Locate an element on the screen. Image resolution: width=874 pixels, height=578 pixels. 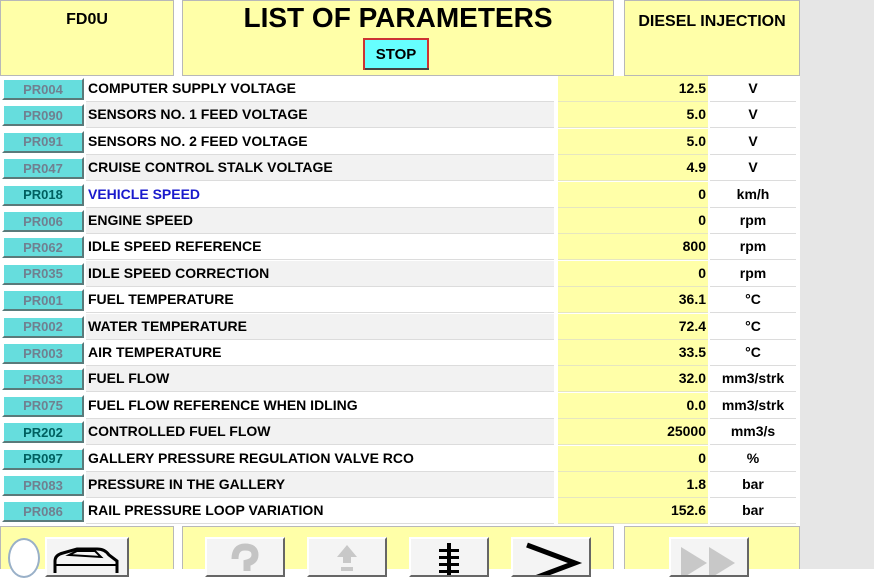
parameter-value: 36.1 is located at coordinates (633, 300).